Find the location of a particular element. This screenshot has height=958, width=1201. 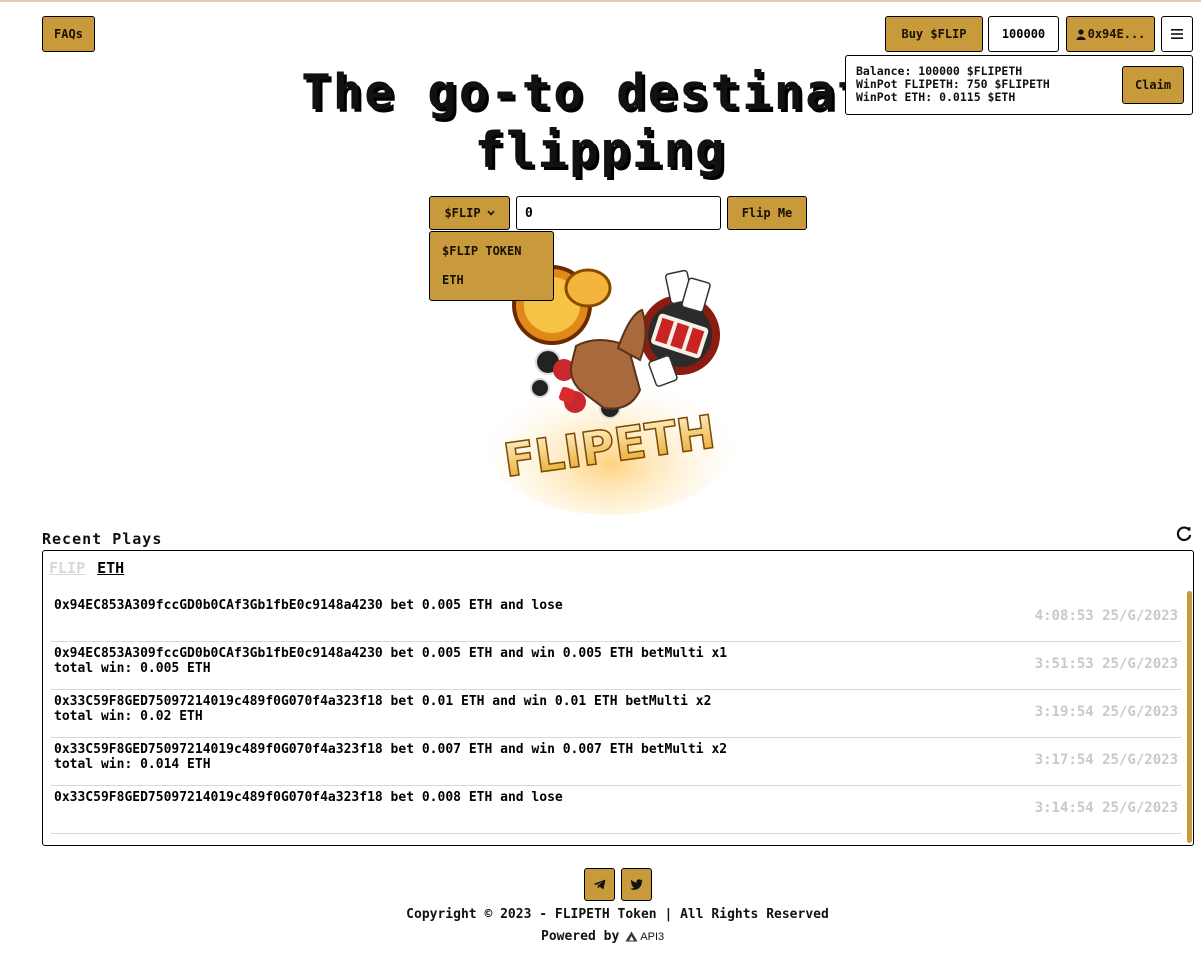

balance-display: 100000 is located at coordinates (1023, 34).